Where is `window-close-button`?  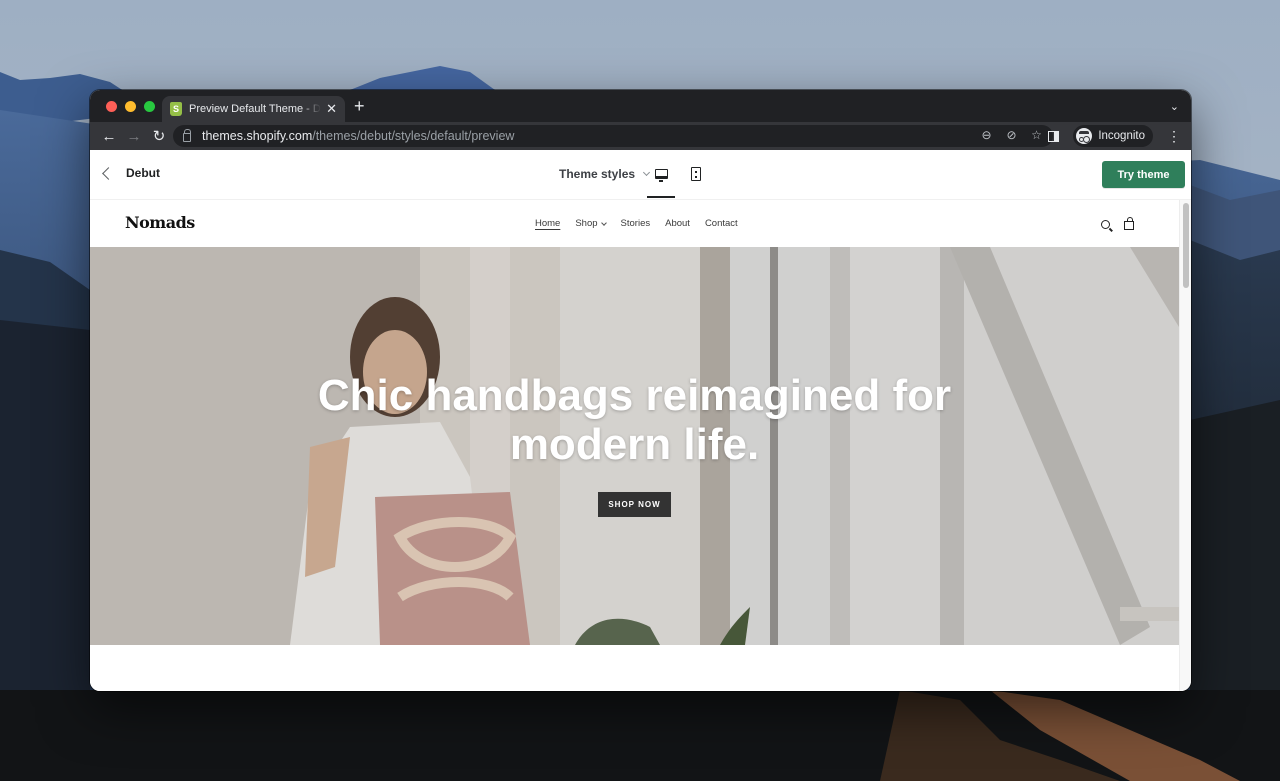 window-close-button is located at coordinates (111, 106).